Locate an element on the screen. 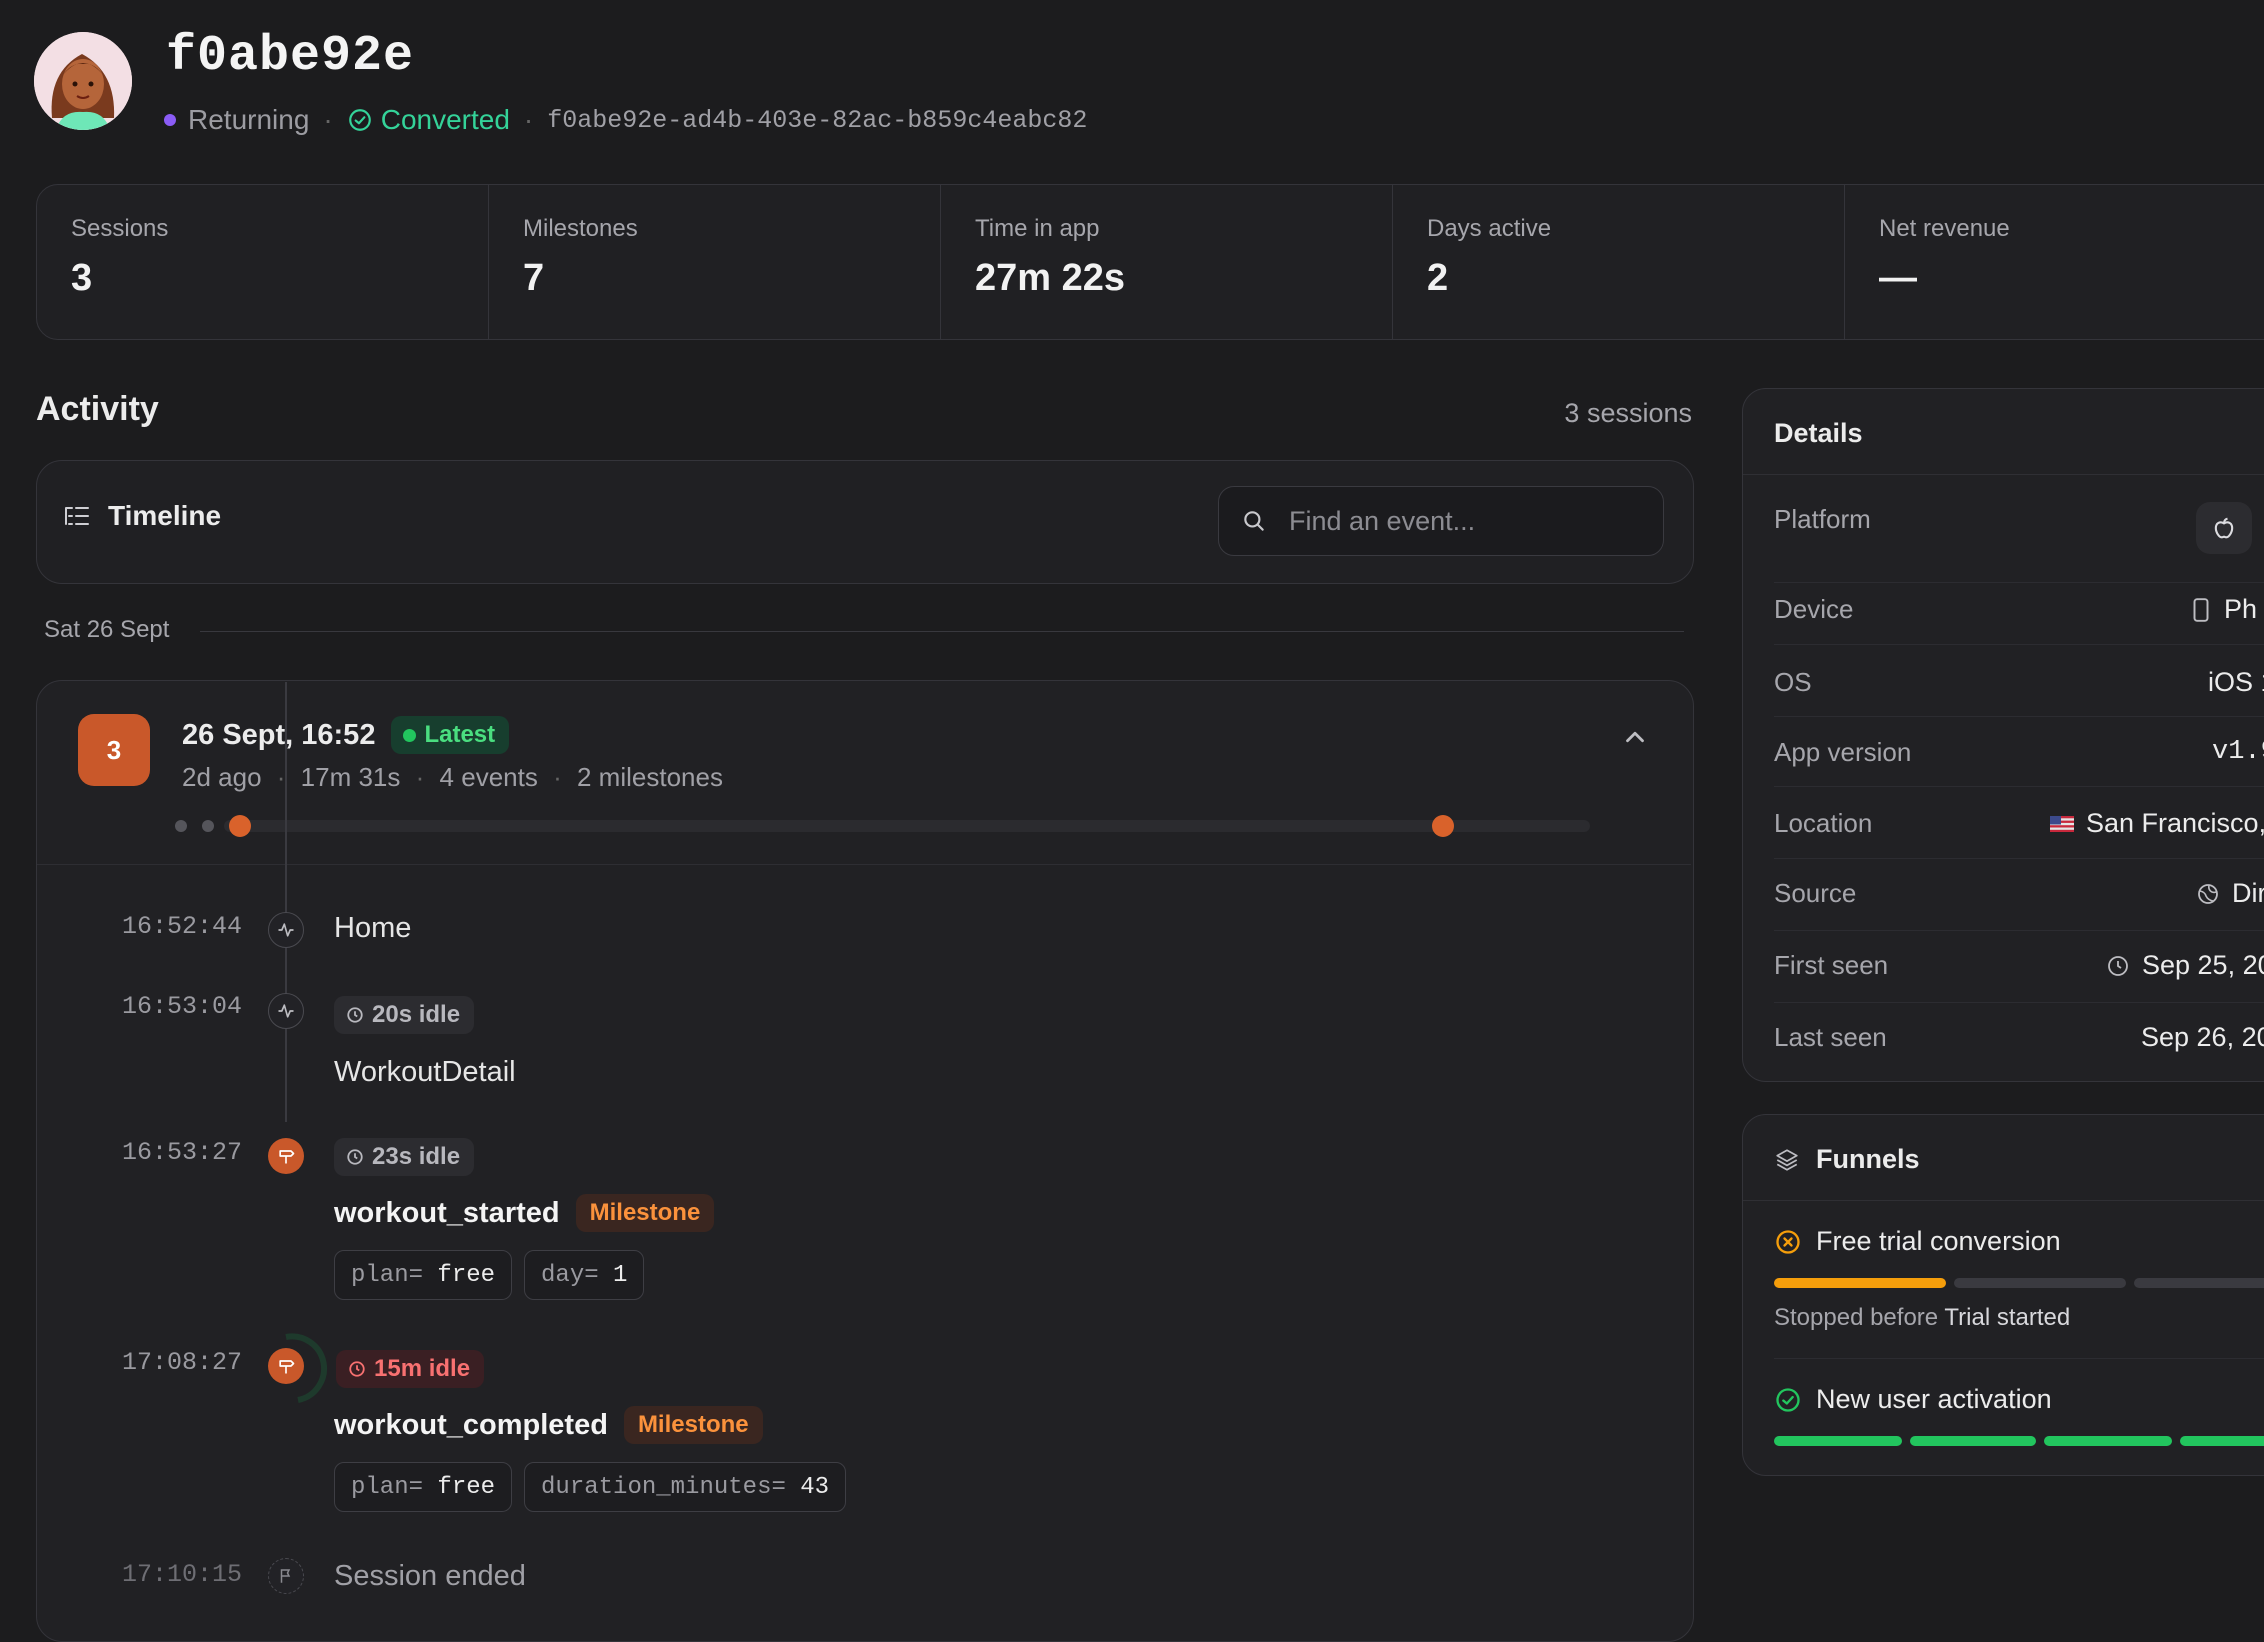 This screenshot has width=2264, height=1642. timeline-tab: Timeline is located at coordinates (142, 516).